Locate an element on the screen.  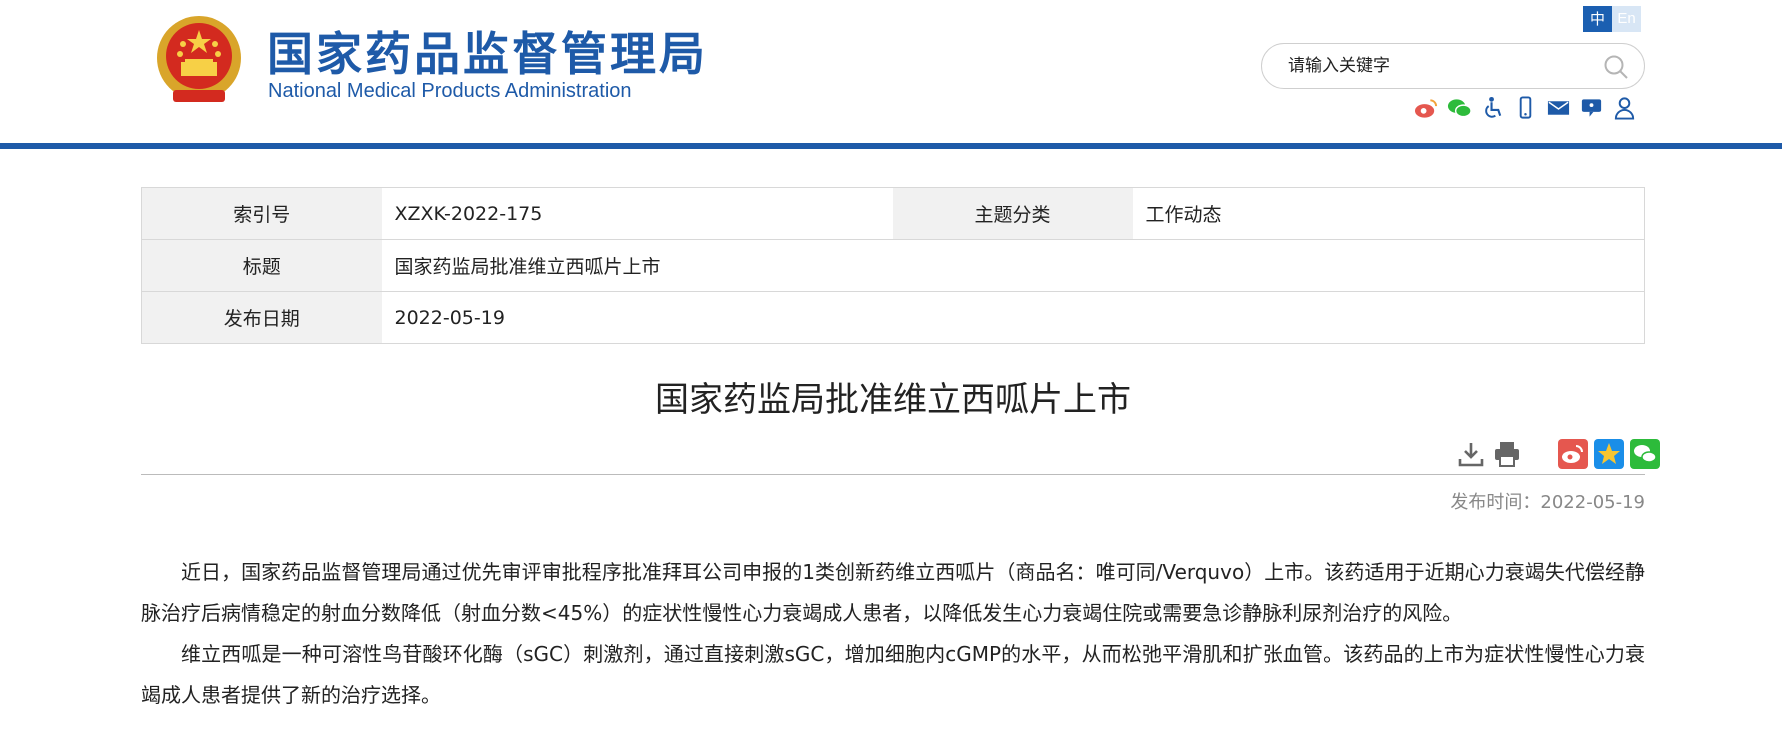
topic-value: 工作动态 is located at coordinates (1388, 213).